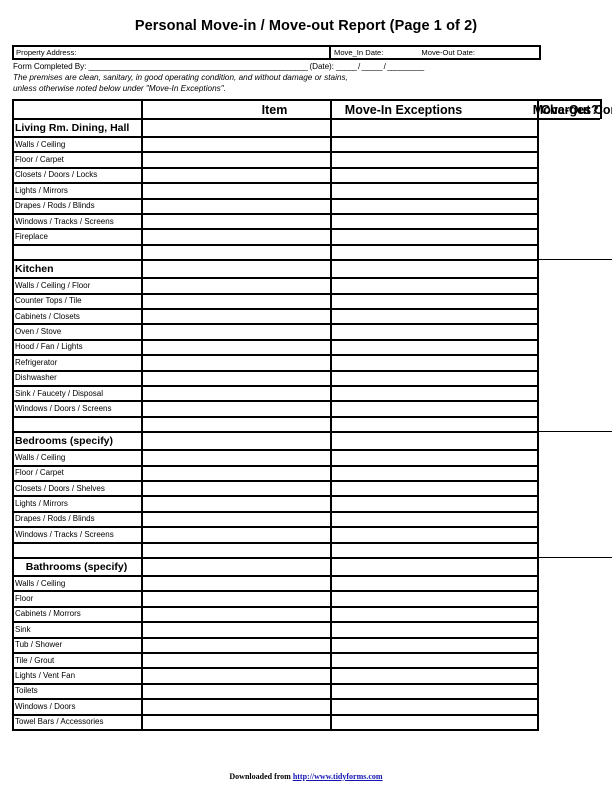  I want to click on section-title-1: Kitchen, so click(76, 269).